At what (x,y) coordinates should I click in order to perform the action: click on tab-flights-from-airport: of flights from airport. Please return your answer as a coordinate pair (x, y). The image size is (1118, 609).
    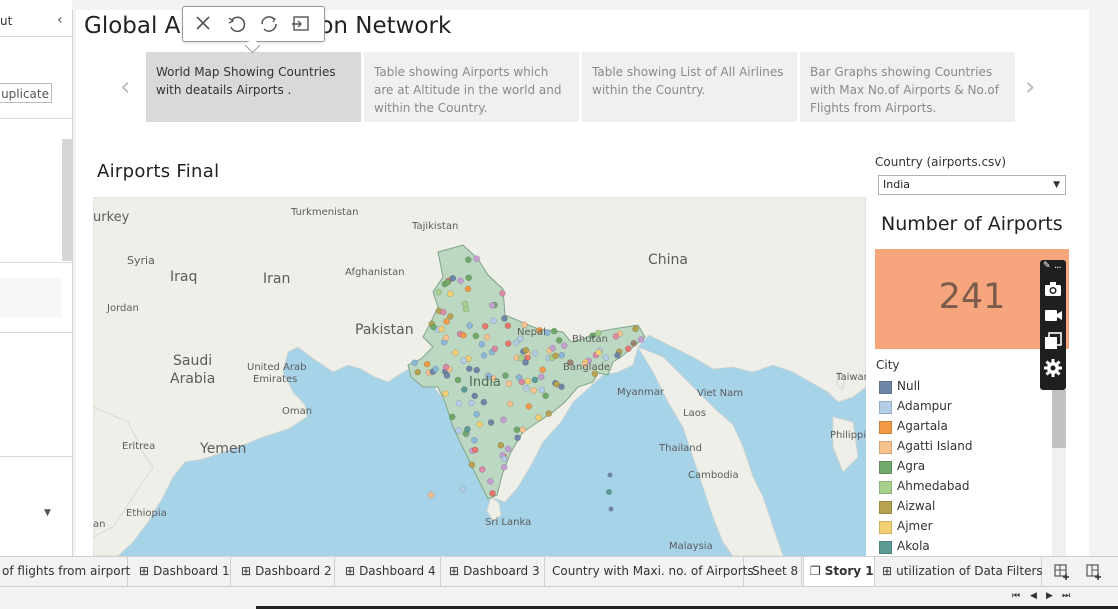
    Looking at the image, I should click on (65, 572).